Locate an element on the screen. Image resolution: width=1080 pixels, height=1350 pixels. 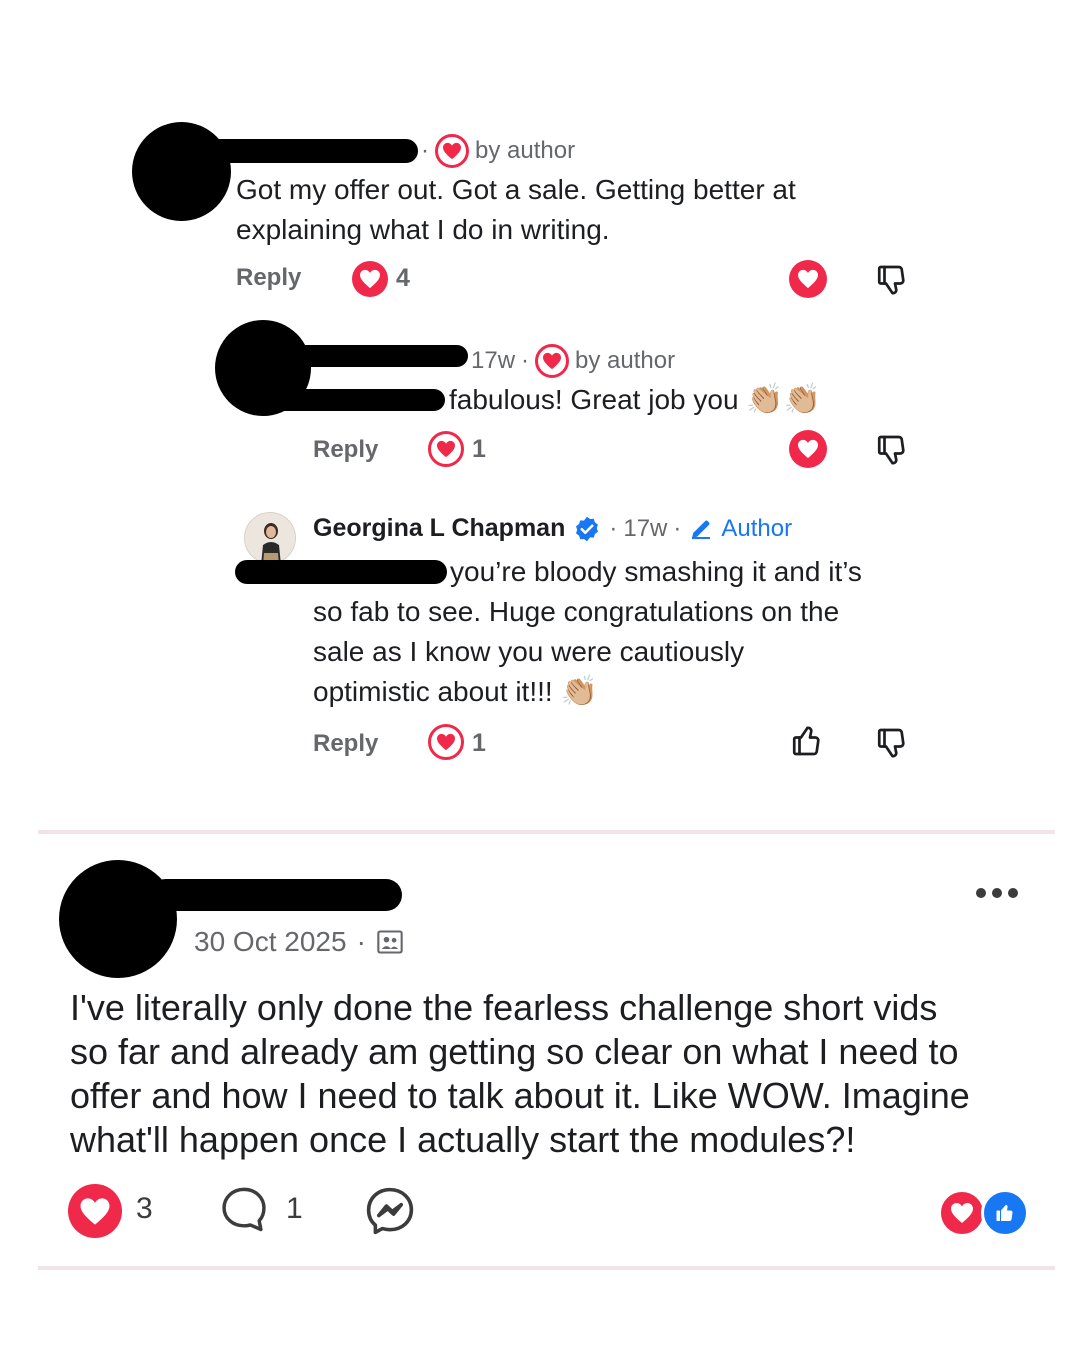
comment-text: fabulous! Great job you 👏🏼👏🏼 is located at coordinates (635, 399).